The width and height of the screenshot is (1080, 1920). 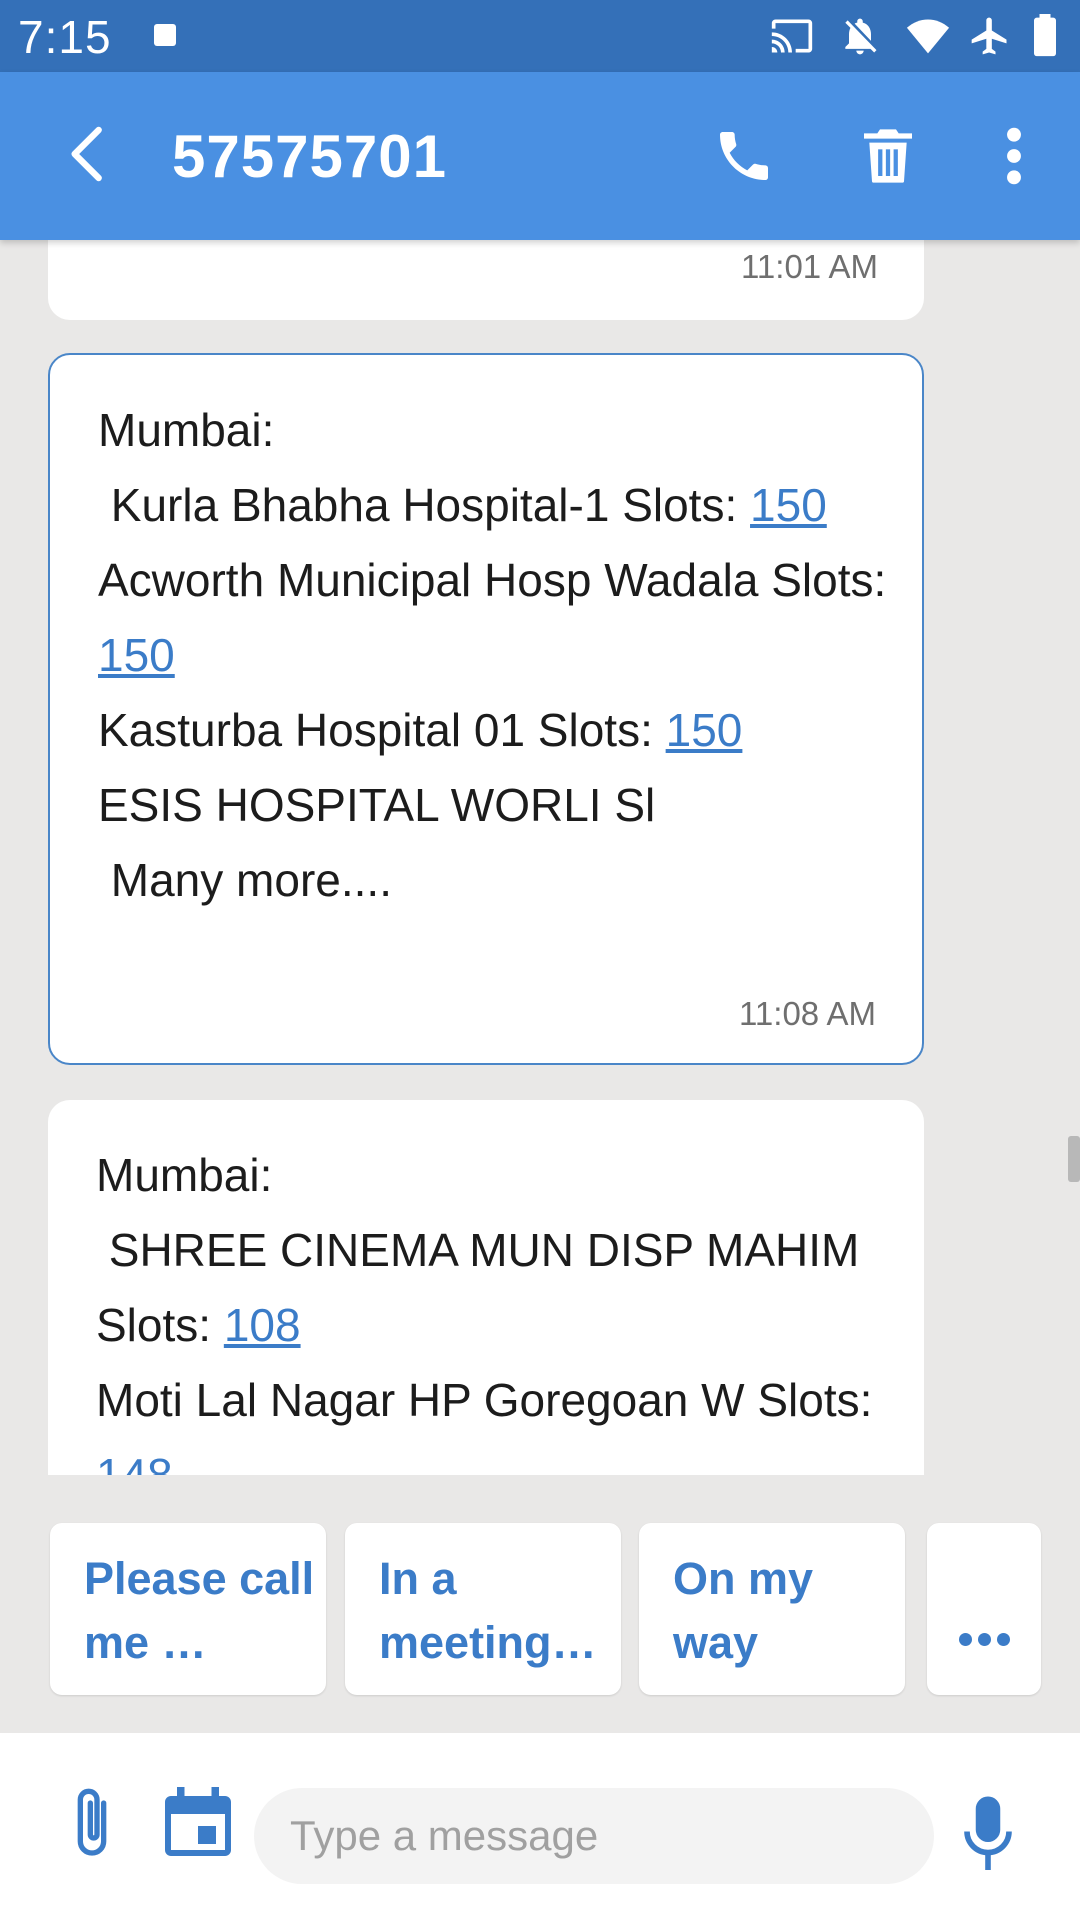 I want to click on message-text-run: Kasturba Hospital 01 Slots:, so click(x=375, y=730).